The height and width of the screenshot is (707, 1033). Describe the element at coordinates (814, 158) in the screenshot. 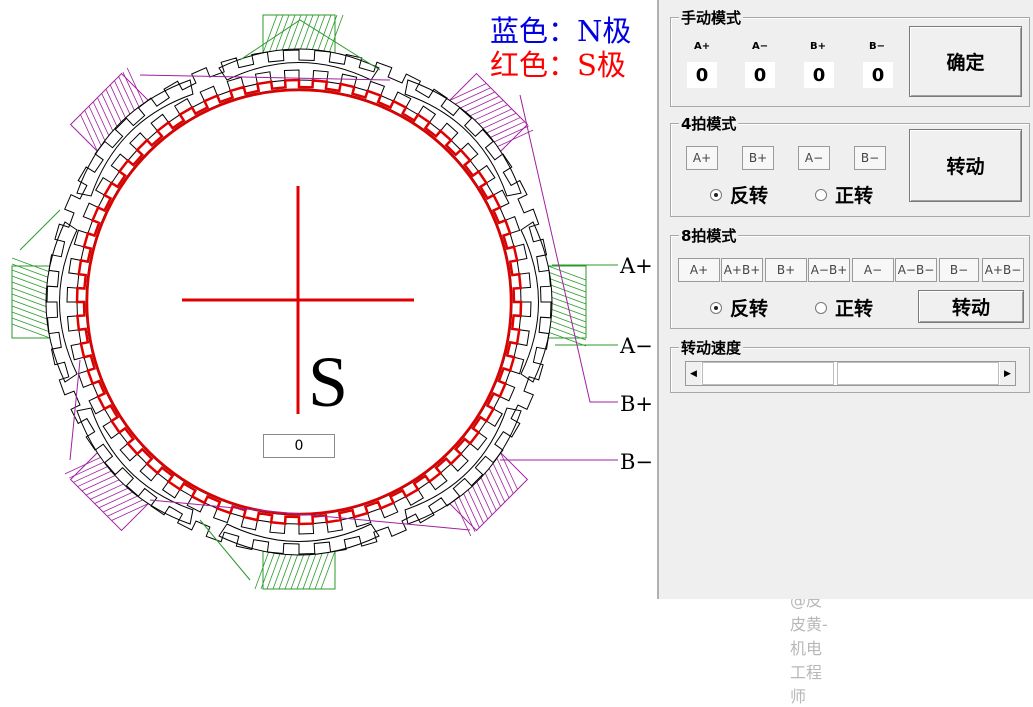

I see `four-beat-step-a-minus: A−` at that location.